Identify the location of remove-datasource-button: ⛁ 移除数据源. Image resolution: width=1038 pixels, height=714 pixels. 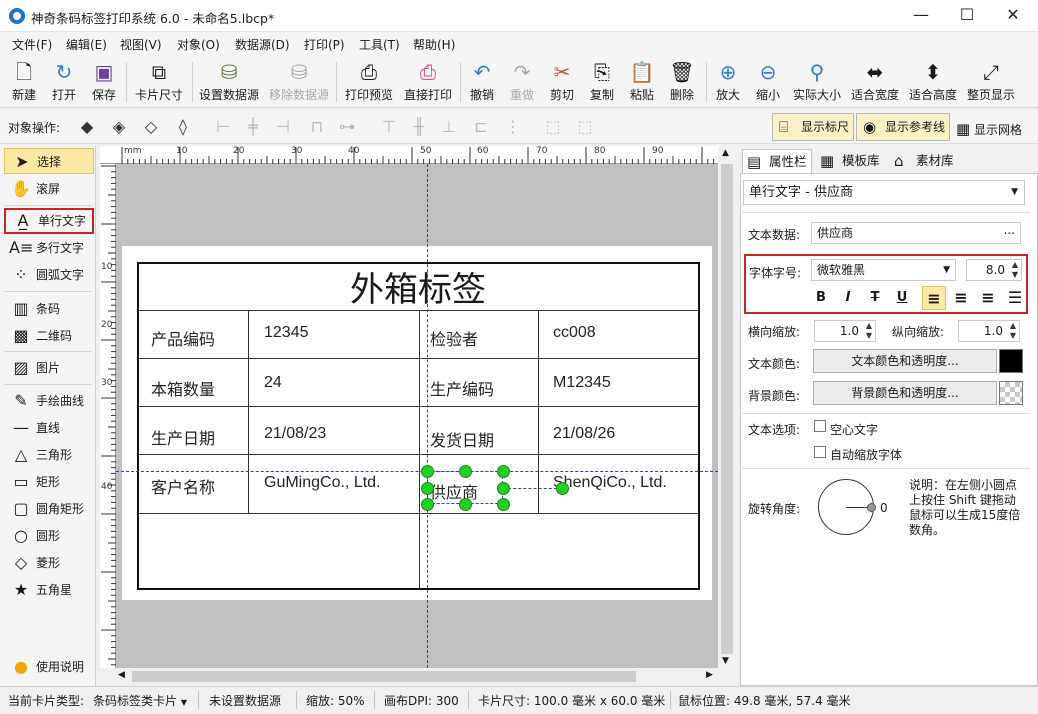
(299, 83).